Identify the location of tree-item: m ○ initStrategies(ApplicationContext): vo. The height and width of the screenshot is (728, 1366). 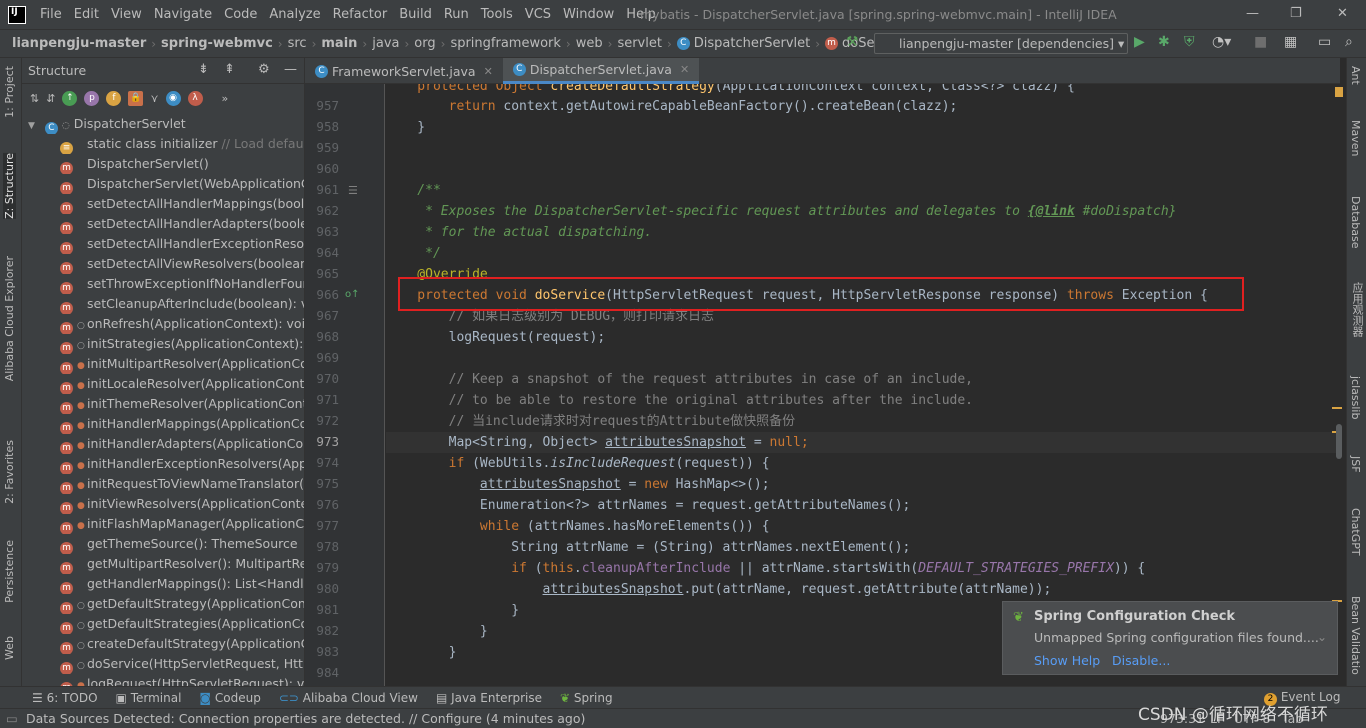
(163, 344).